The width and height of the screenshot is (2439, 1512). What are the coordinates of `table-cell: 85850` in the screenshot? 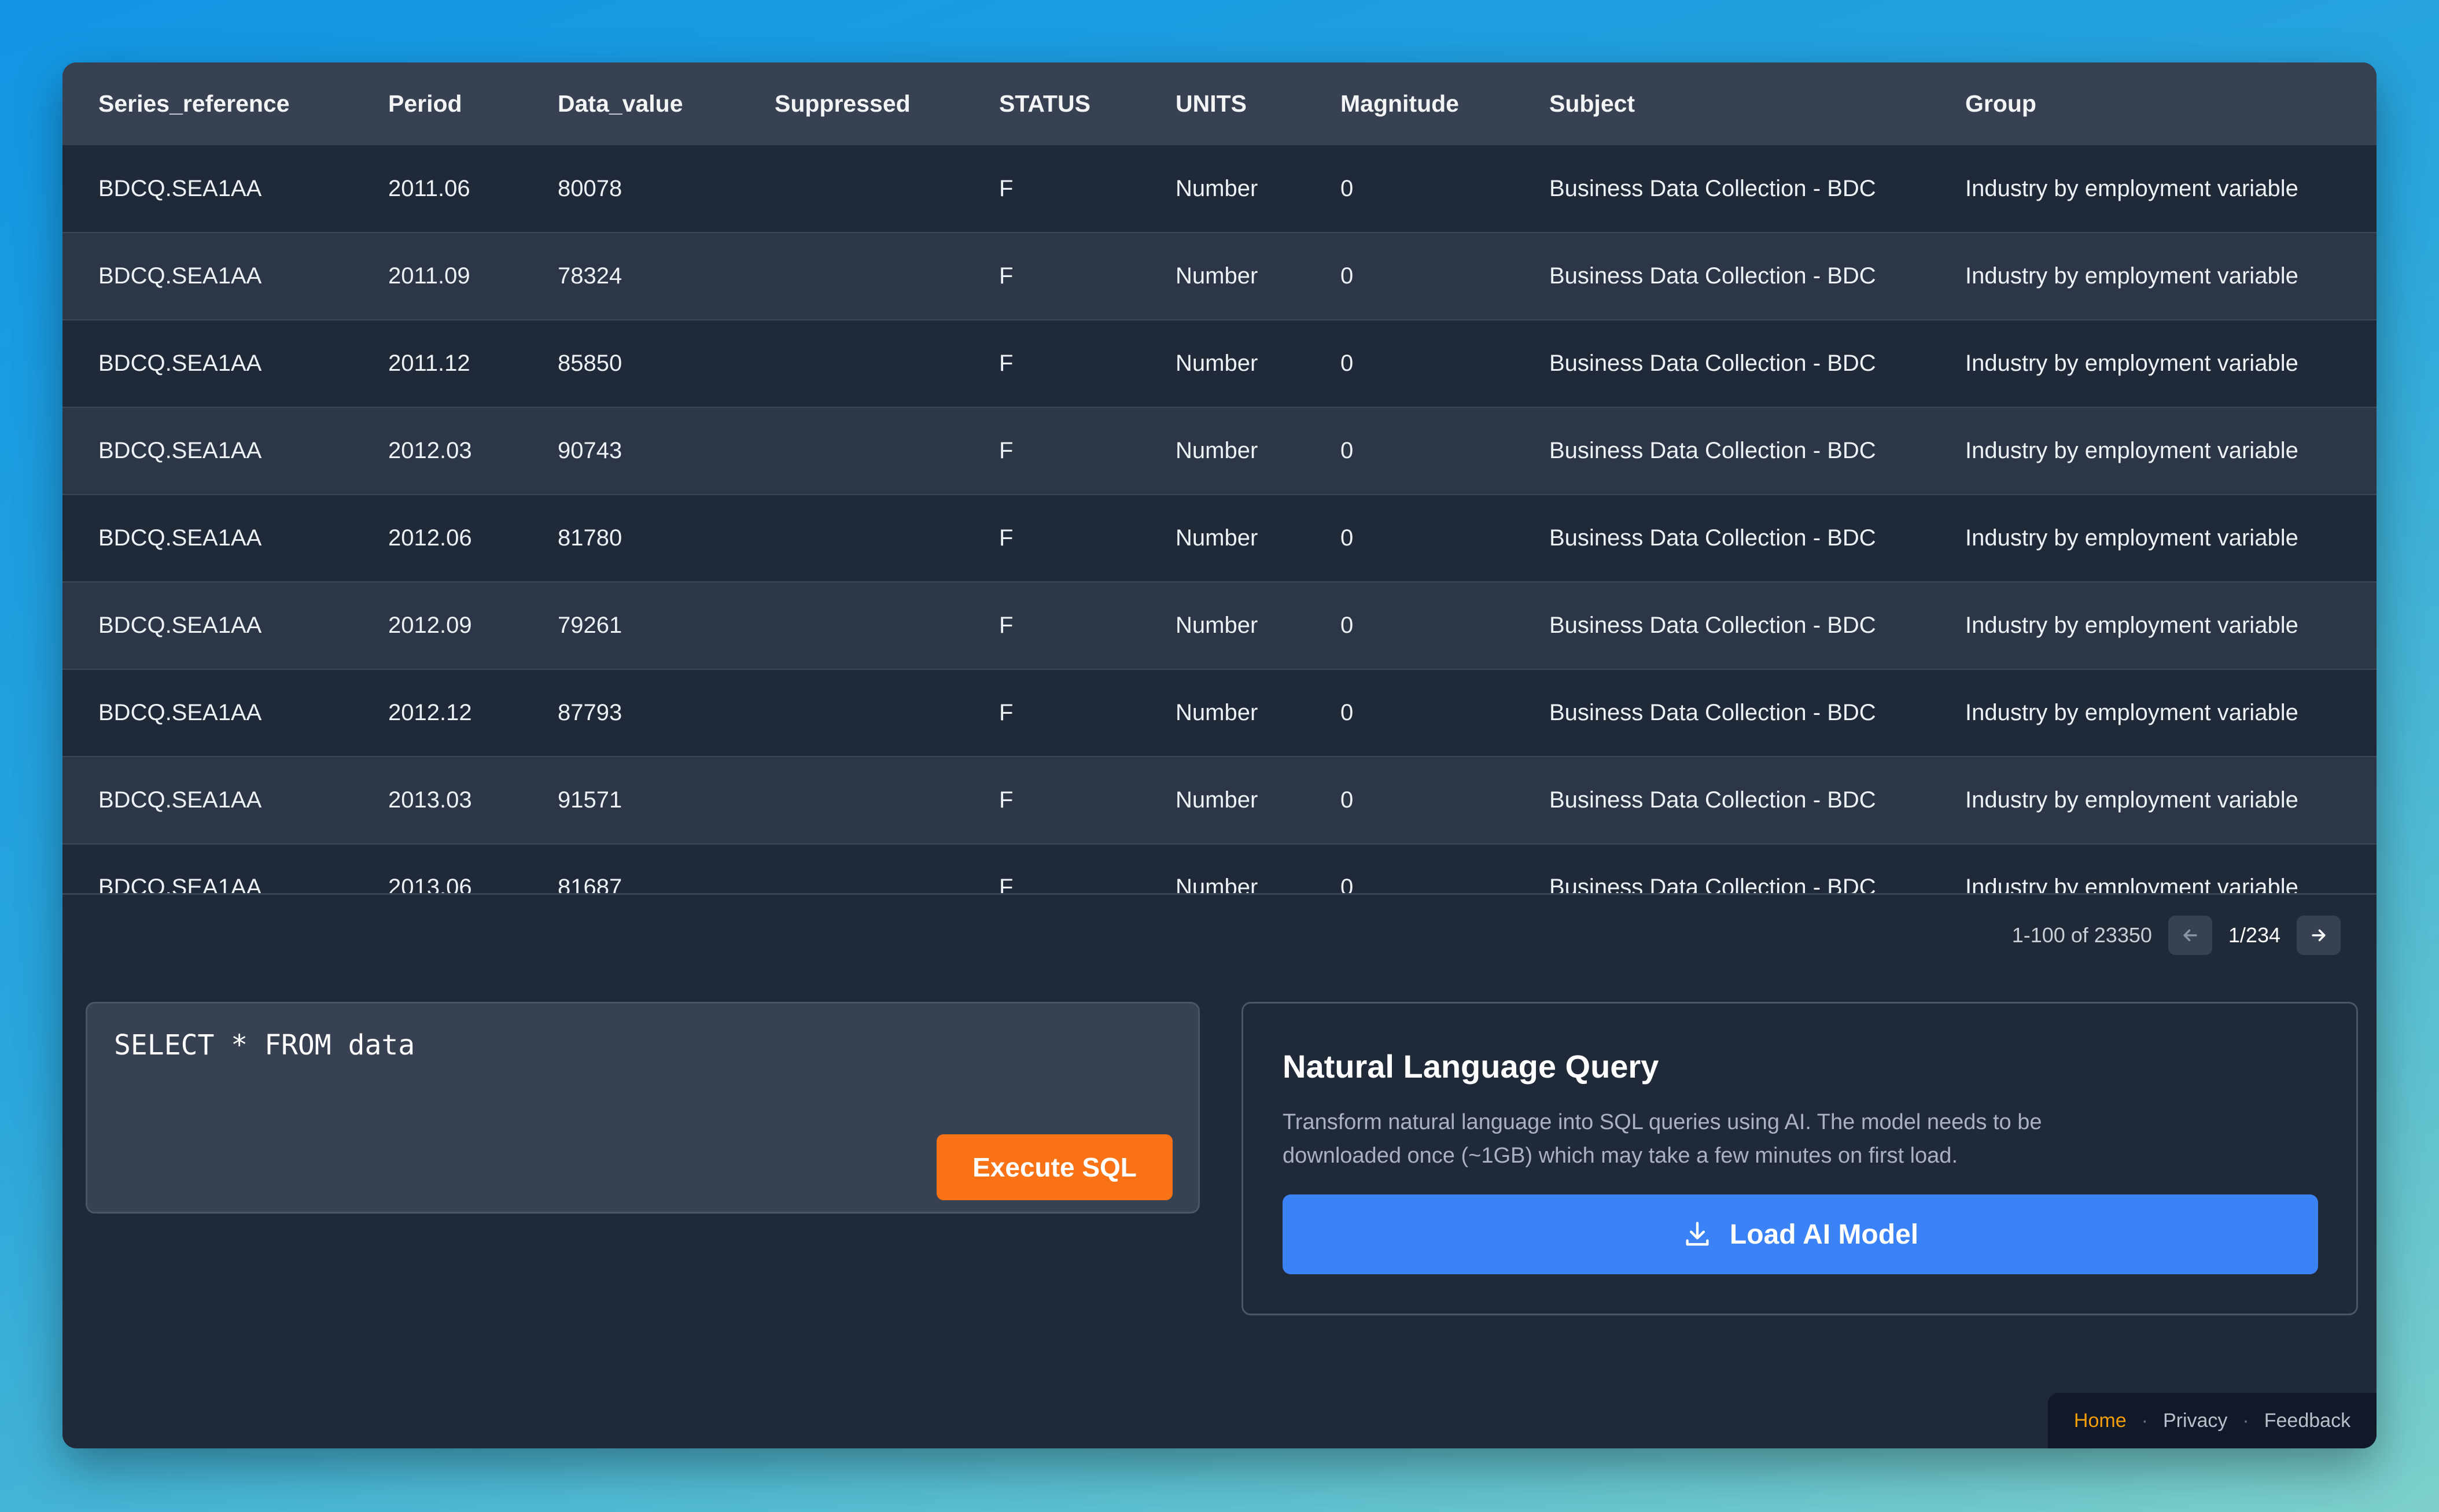 It's located at (590, 363).